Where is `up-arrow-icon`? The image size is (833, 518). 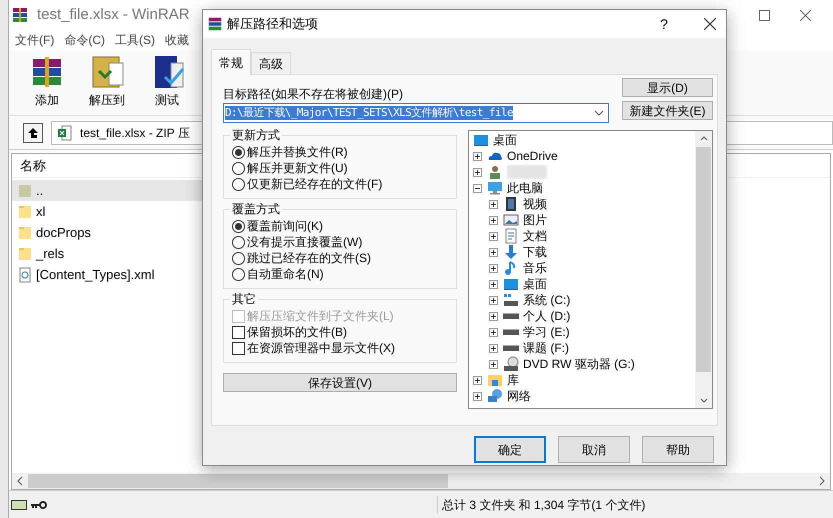
up-arrow-icon is located at coordinates (33, 132).